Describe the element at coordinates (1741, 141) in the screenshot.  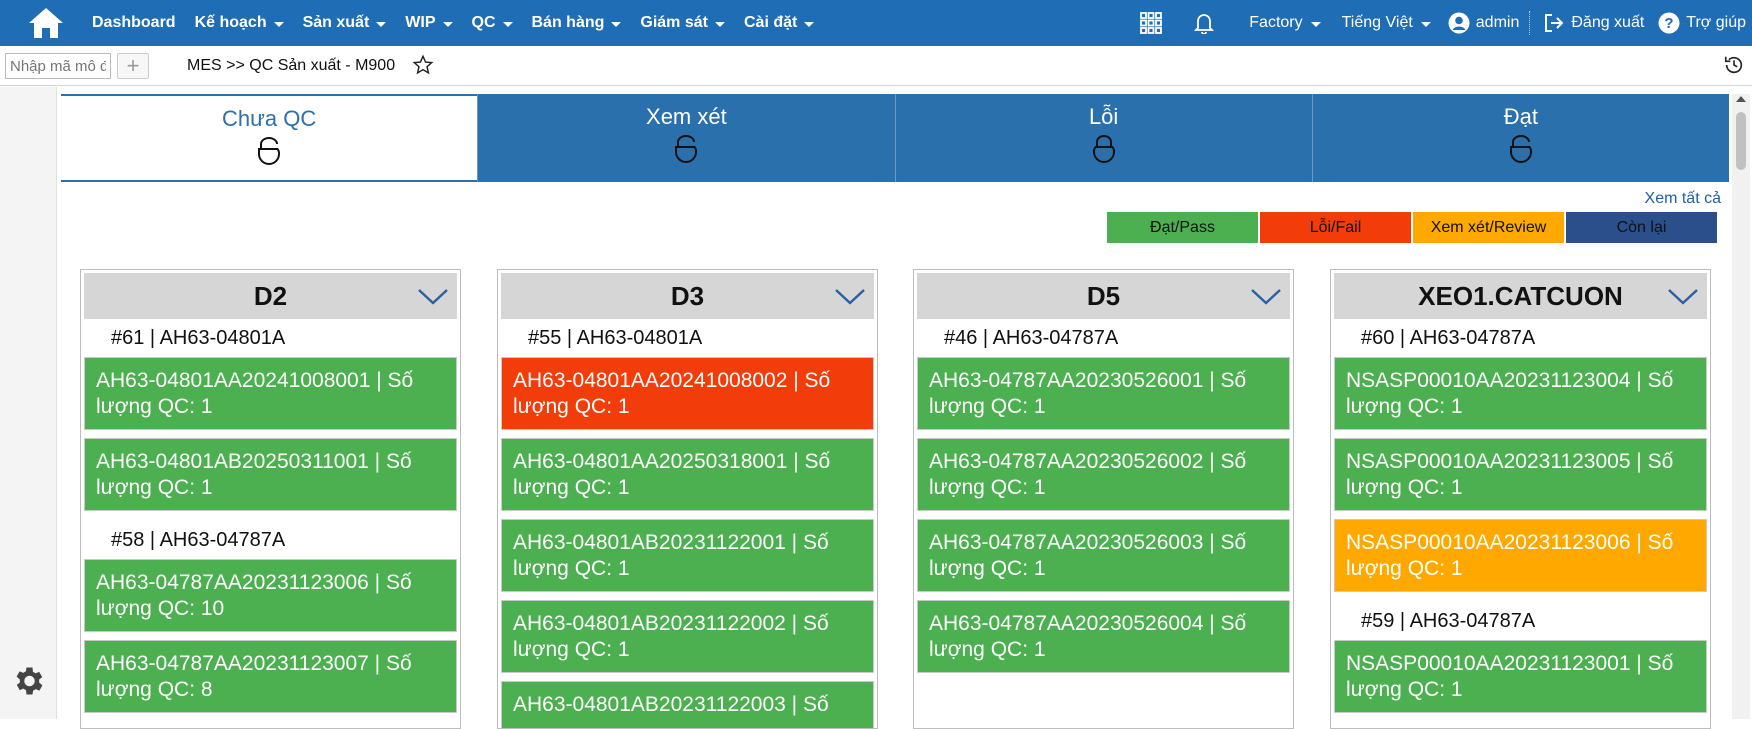
I see `scroll-thumb` at that location.